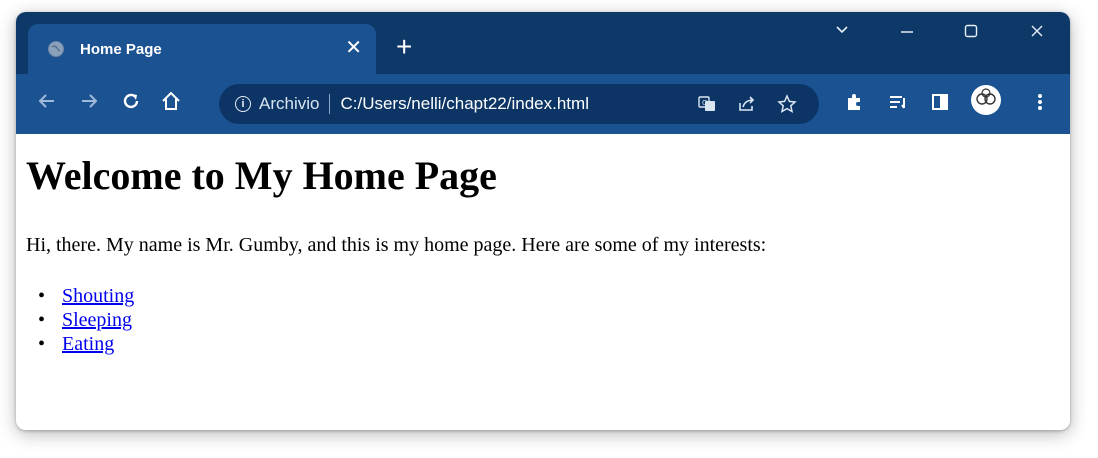 This screenshot has width=1098, height=458. I want to click on maximize-icon, so click(971, 33).